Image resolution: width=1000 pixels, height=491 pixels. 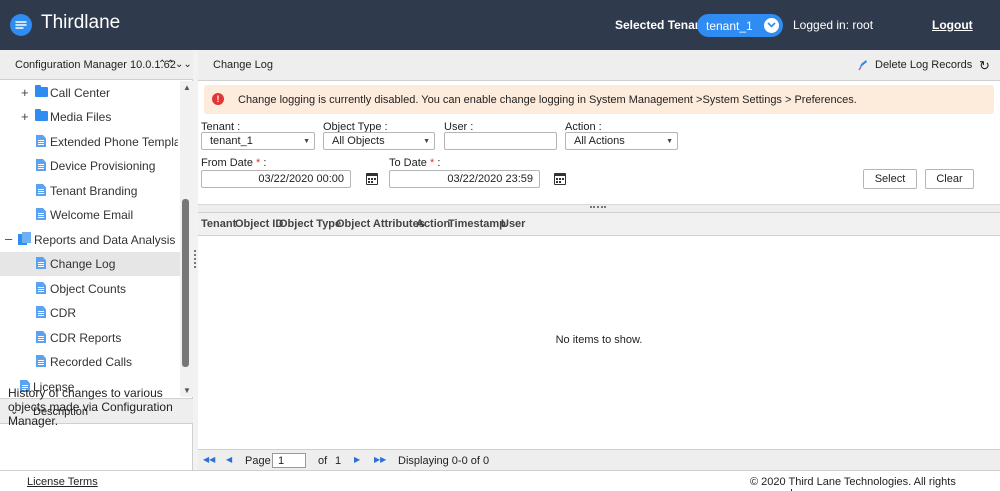 What do you see at coordinates (952, 25) in the screenshot?
I see `logout-link: Logout` at bounding box center [952, 25].